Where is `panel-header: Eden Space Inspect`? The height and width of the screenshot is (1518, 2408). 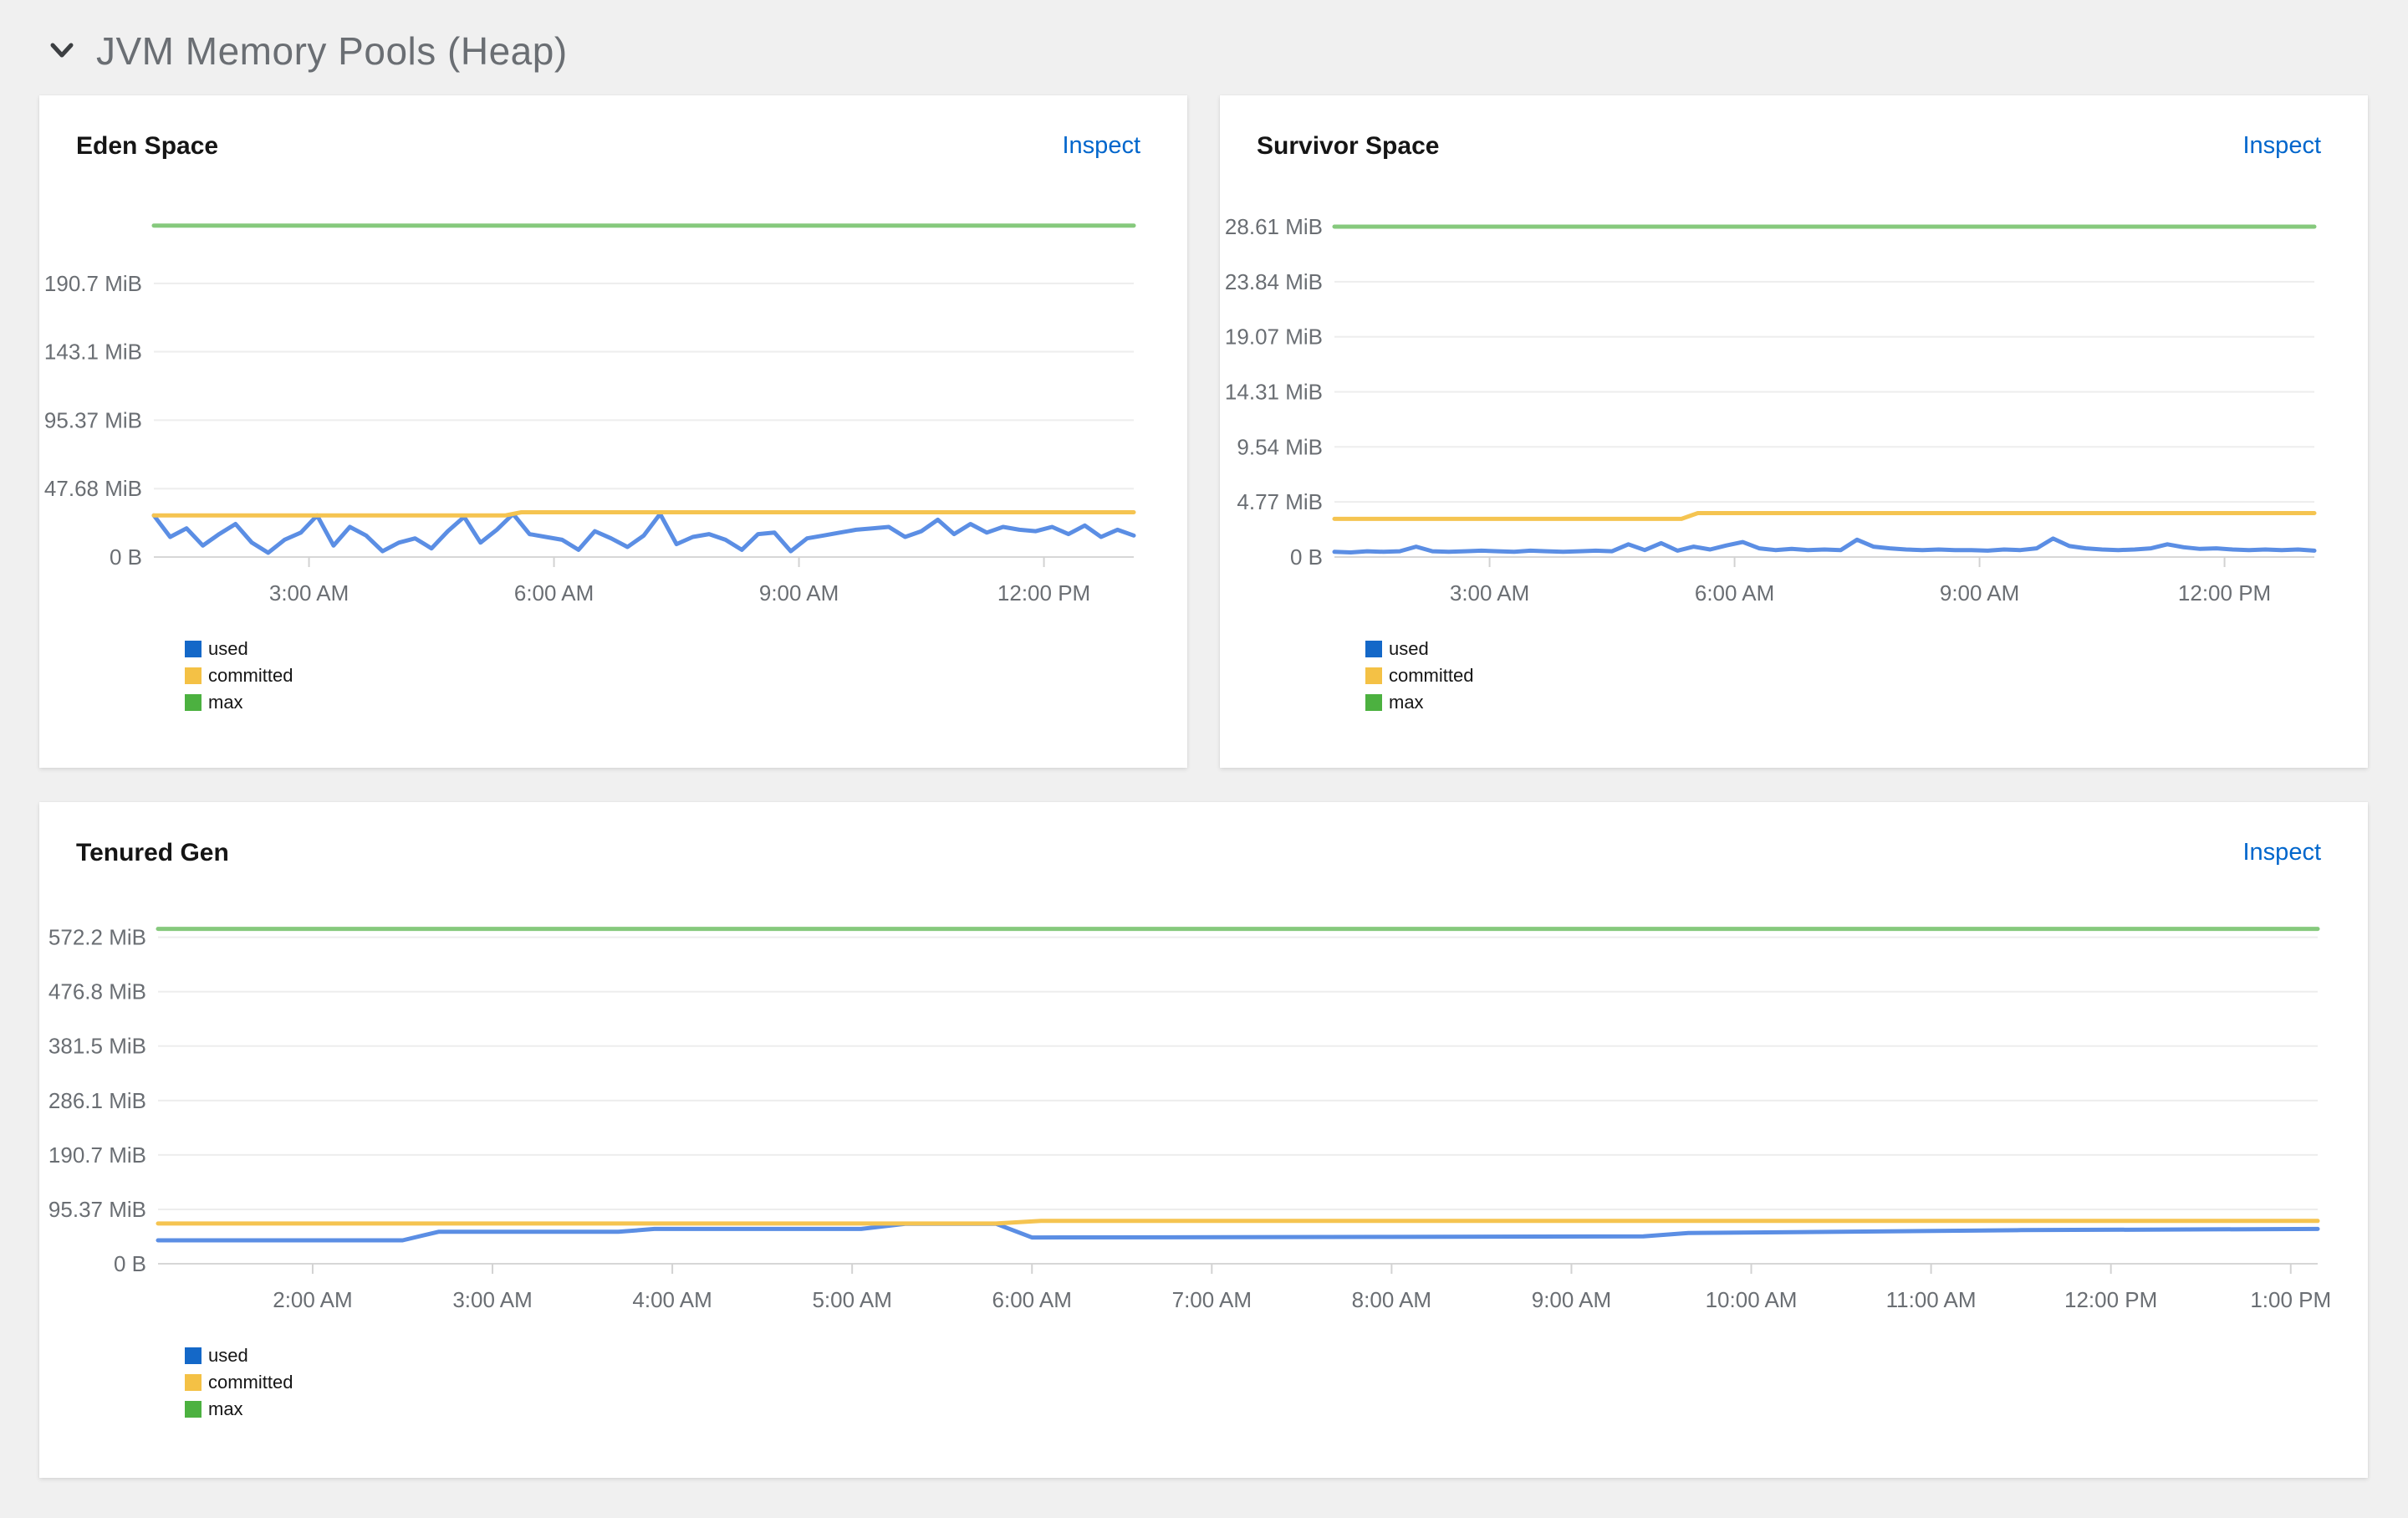 panel-header: Eden Space Inspect is located at coordinates (608, 149).